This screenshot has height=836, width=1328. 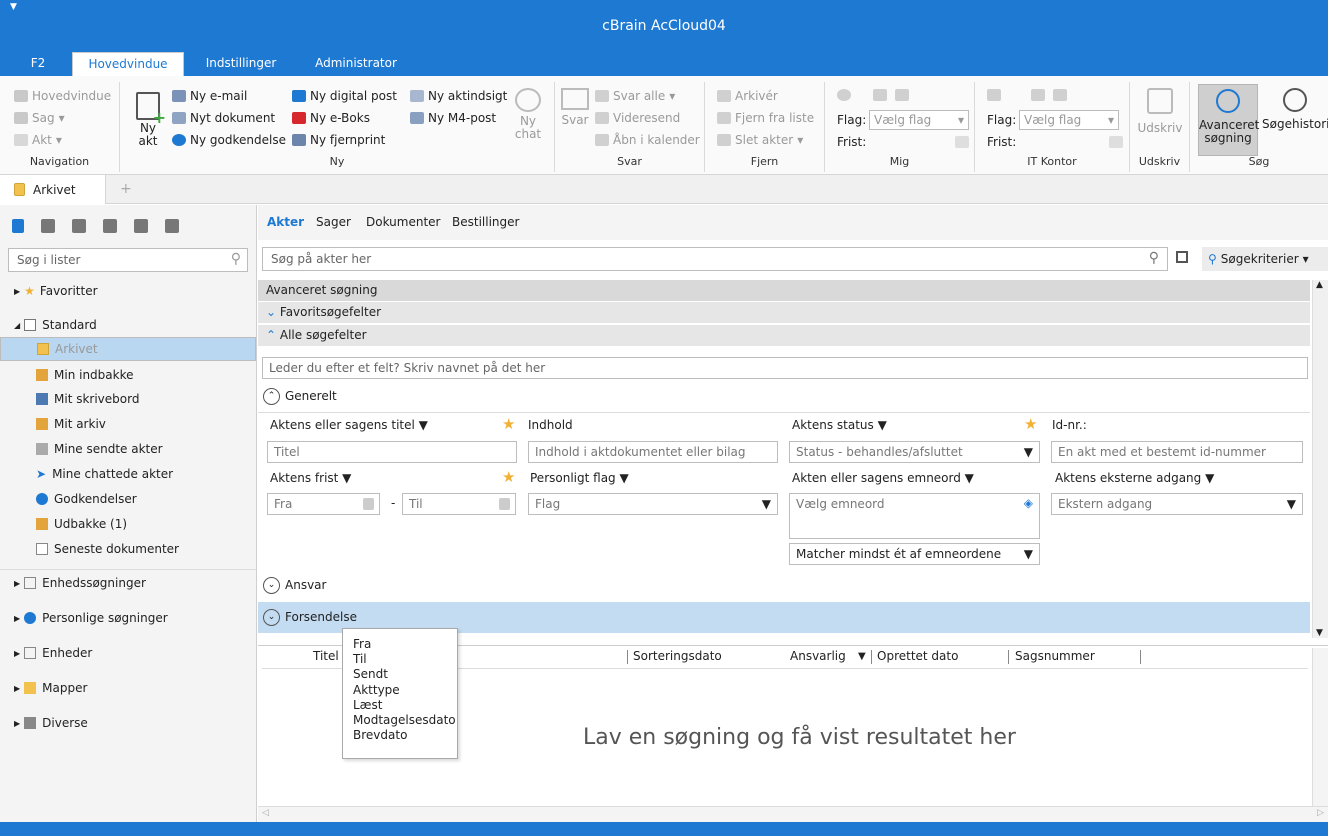 I want to click on sidebar-item-min-indbakke: Min indbakke, so click(x=128, y=375).